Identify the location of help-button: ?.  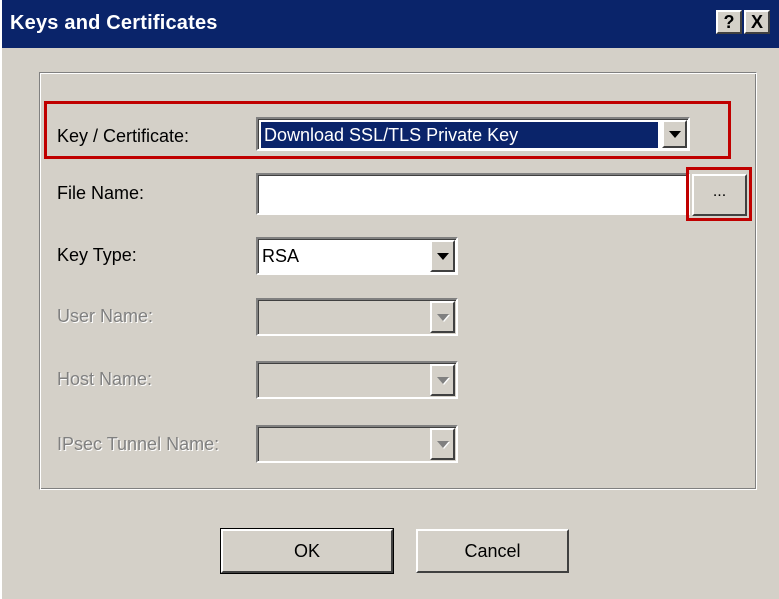
(729, 22).